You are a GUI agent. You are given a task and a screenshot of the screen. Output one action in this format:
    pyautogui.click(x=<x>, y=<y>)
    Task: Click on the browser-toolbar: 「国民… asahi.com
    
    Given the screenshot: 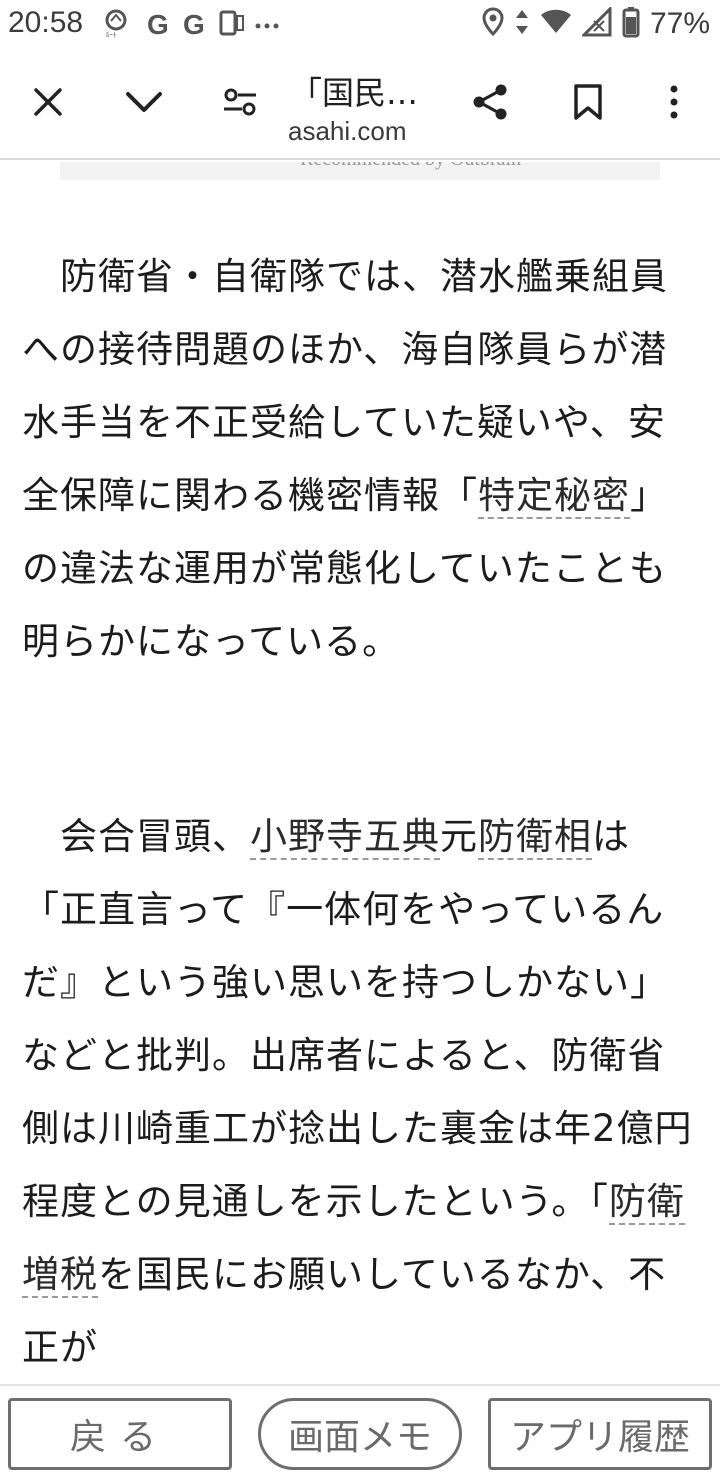 What is the action you would take?
    pyautogui.click(x=360, y=106)
    